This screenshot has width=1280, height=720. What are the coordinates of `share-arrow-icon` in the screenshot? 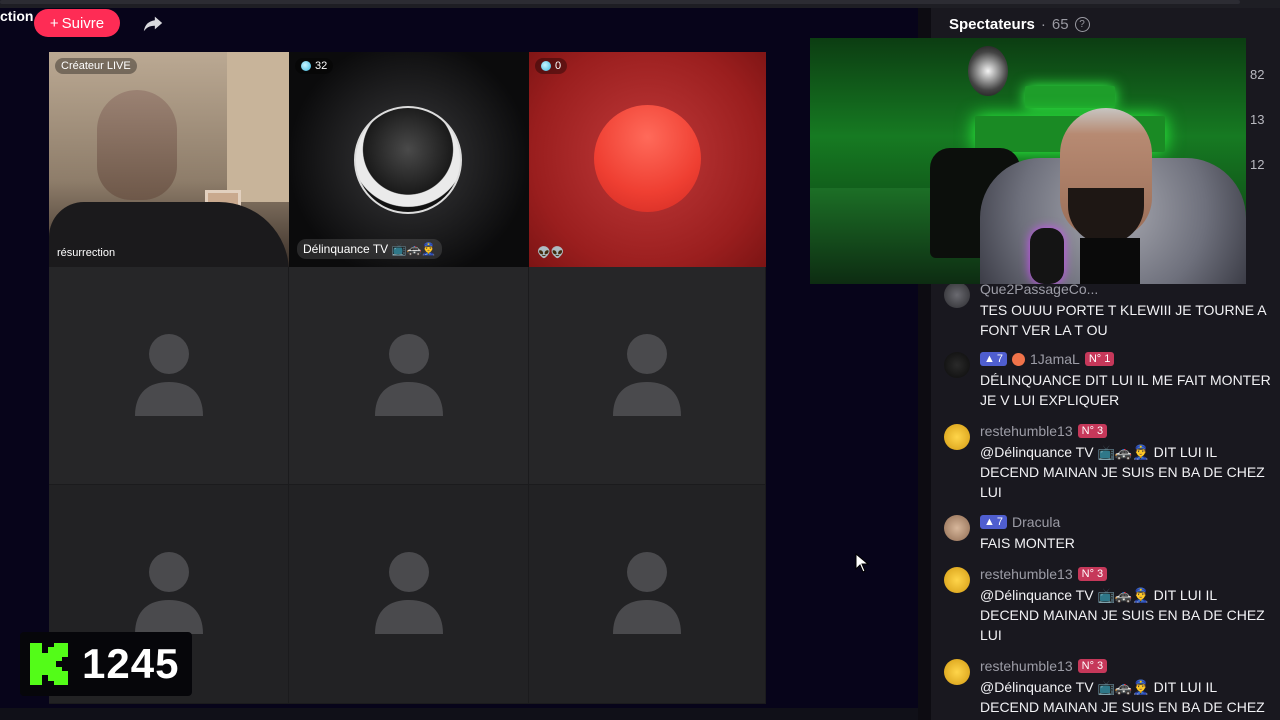 It's located at (153, 23).